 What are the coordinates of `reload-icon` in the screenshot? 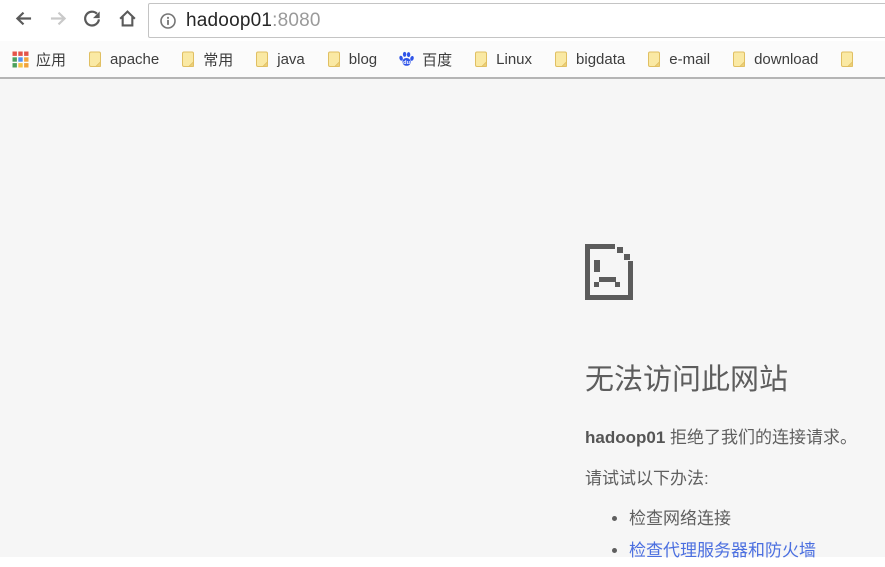 It's located at (92, 21).